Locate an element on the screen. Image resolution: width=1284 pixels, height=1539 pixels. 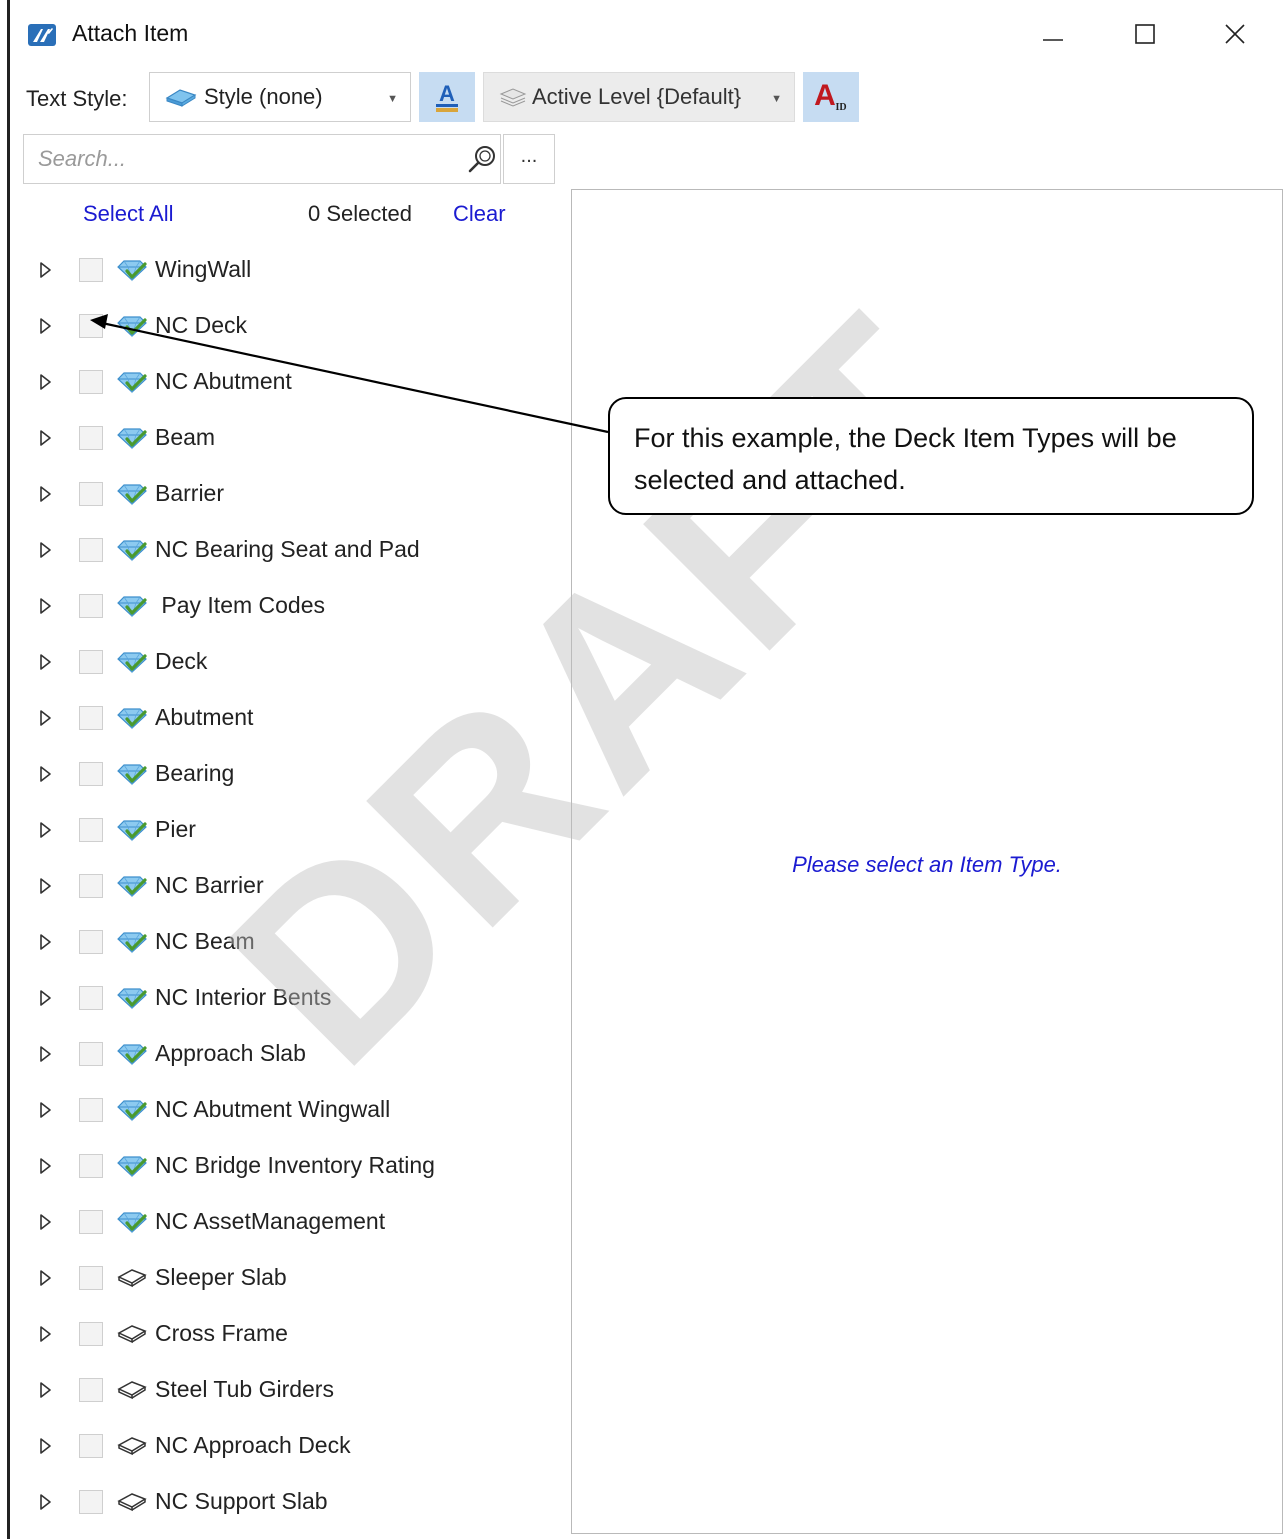
tree-row: Abutment is located at coordinates (290, 718).